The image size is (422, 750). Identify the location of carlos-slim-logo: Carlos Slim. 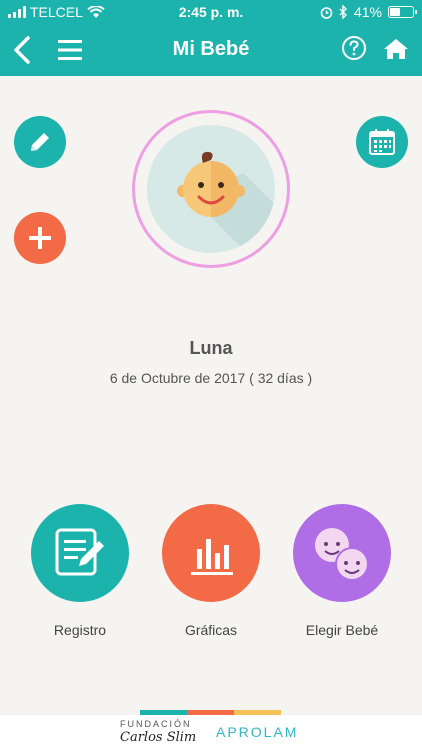
(158, 737).